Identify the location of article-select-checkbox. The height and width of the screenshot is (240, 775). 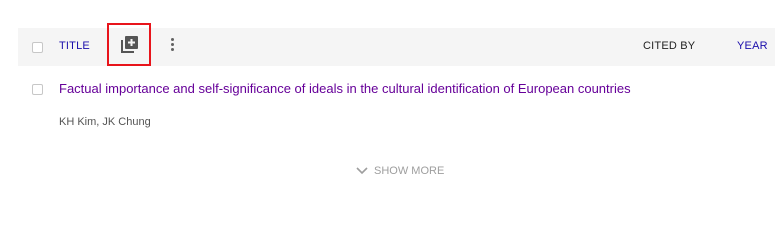
(37, 89).